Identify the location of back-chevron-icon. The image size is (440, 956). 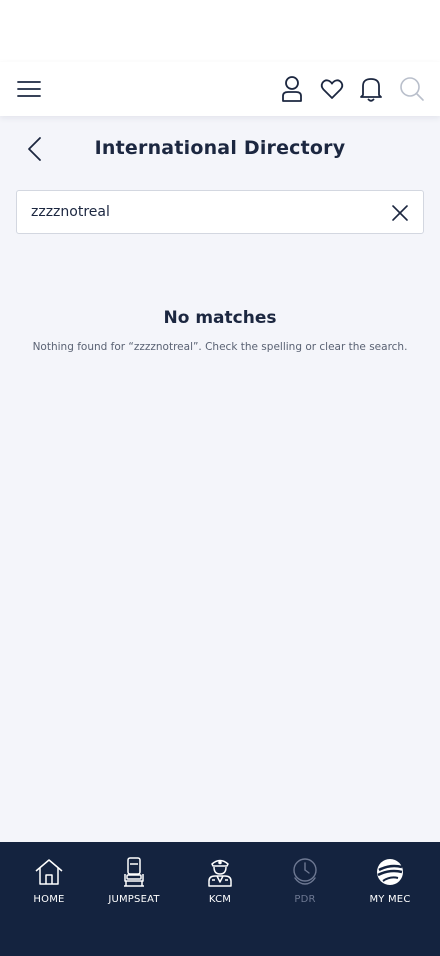
(35, 149).